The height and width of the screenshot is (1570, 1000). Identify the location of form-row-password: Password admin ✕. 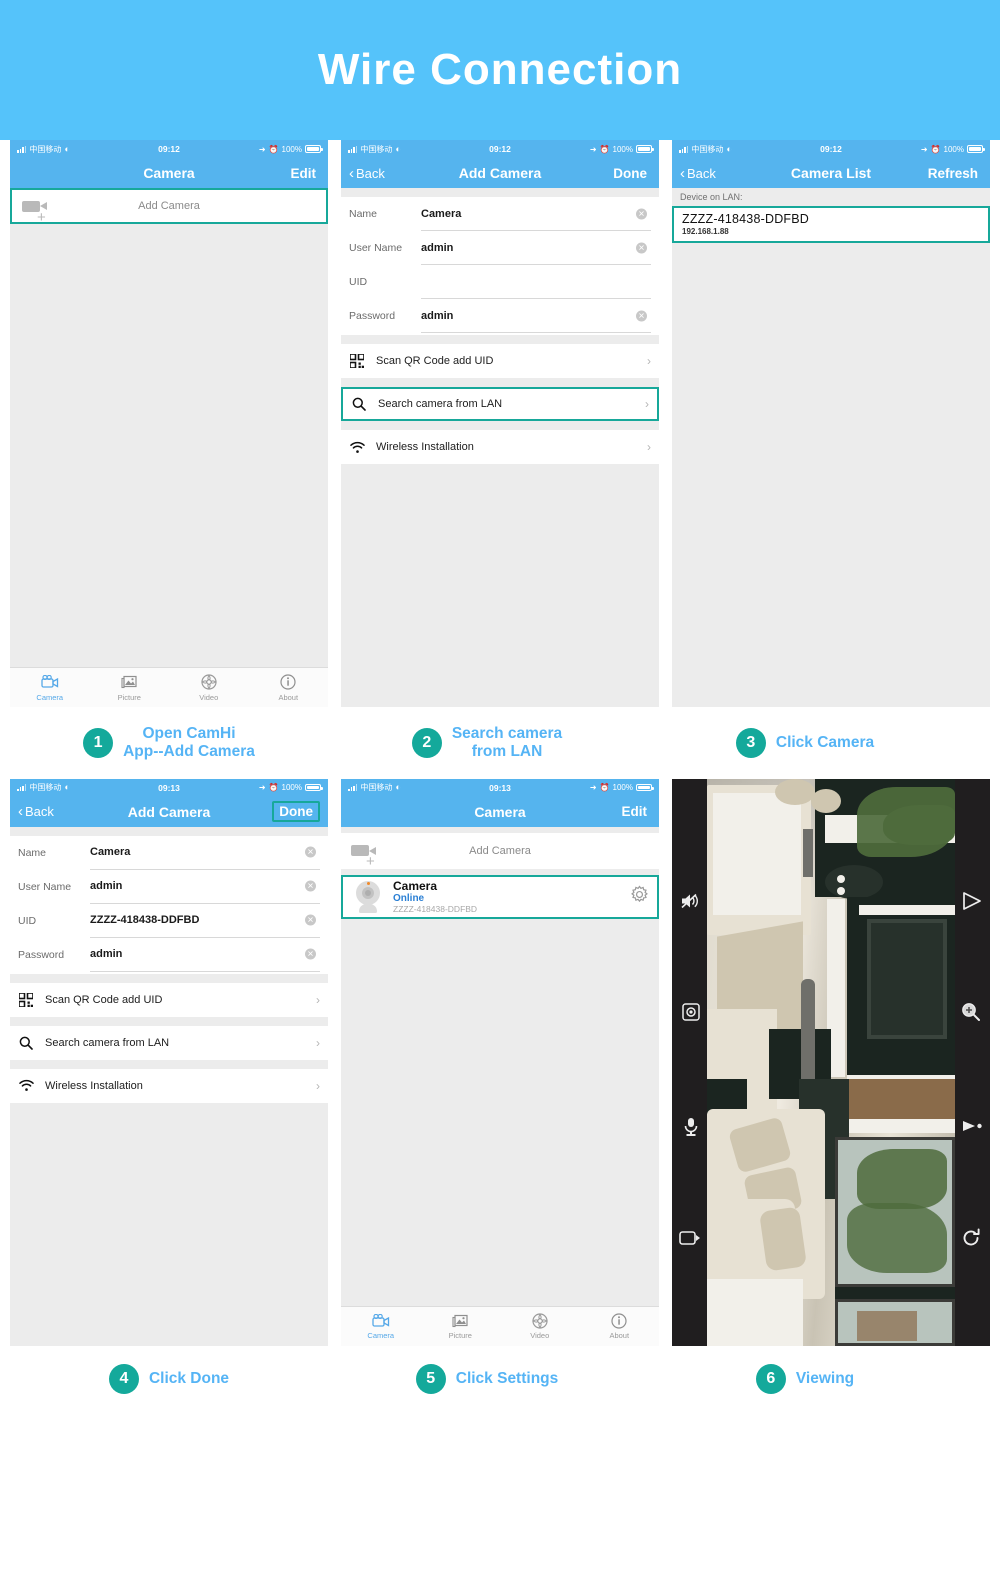
(500, 316).